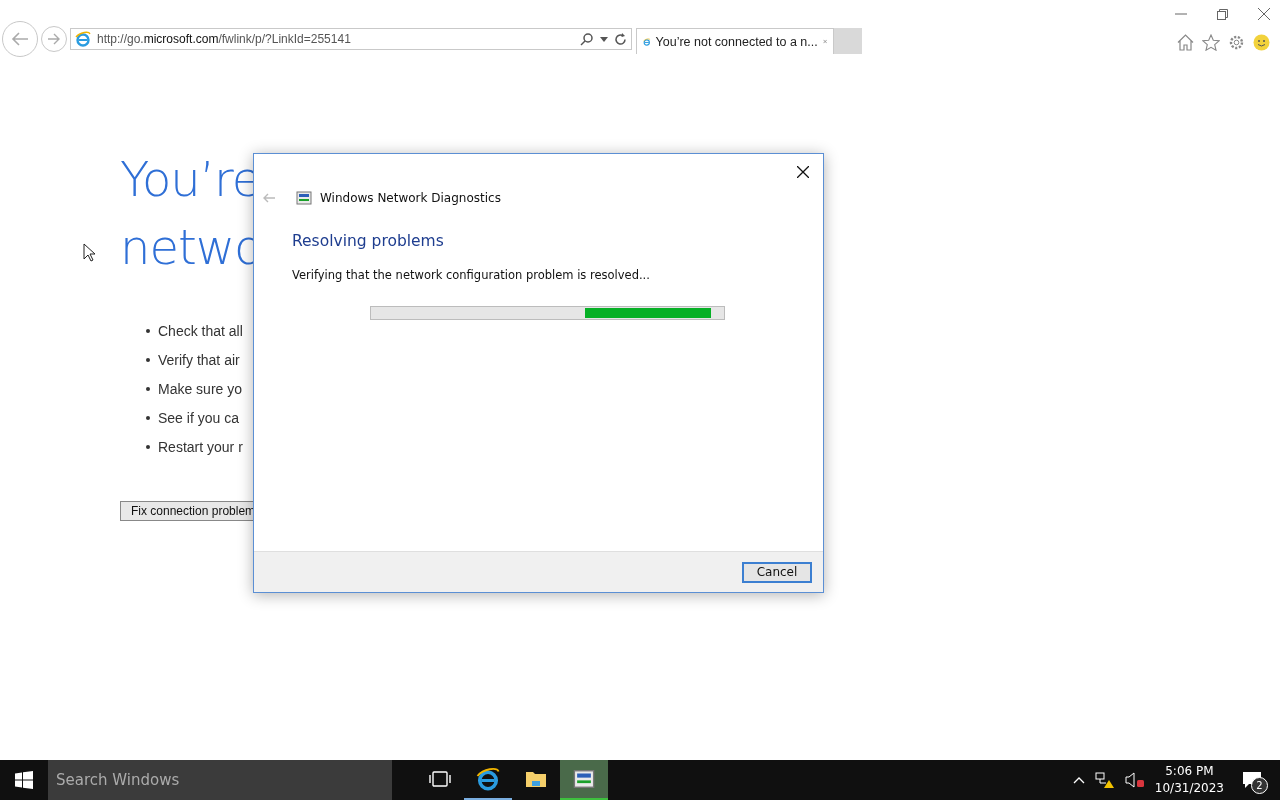 The height and width of the screenshot is (800, 1280). Describe the element at coordinates (368, 241) in the screenshot. I see `dialog-heading: Resolving problems` at that location.